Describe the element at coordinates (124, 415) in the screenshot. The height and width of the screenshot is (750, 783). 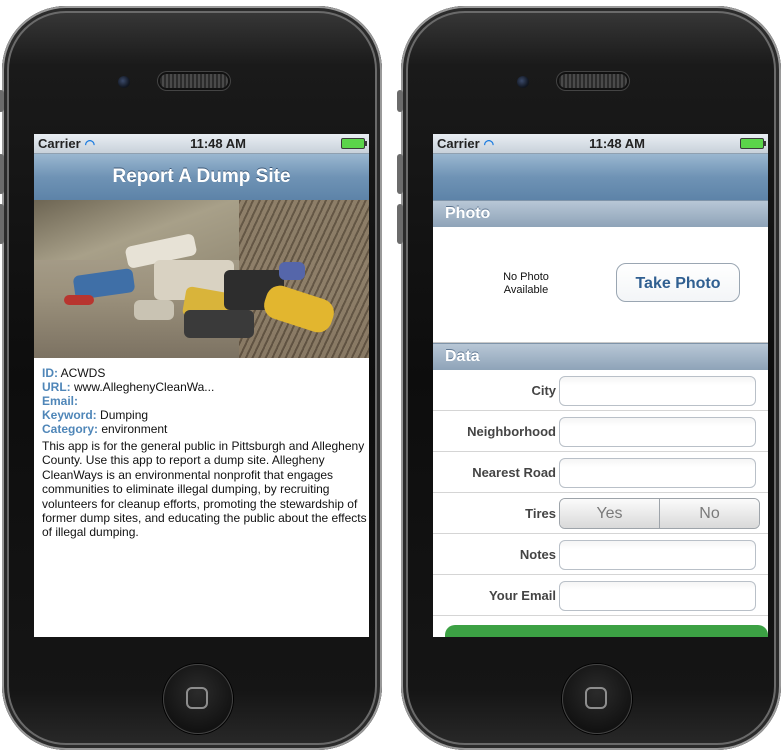
I see `keyword-value: Dumping` at that location.